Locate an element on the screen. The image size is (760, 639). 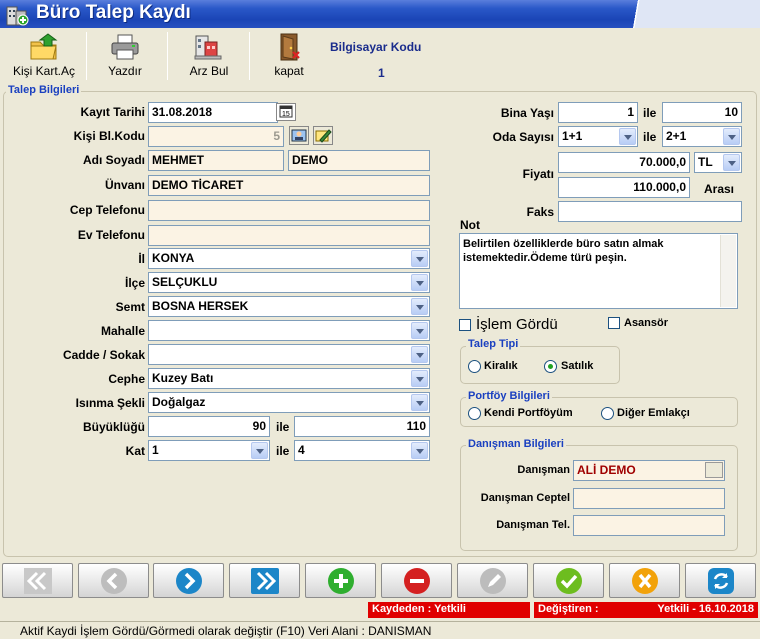
svg-text: 15 is located at coordinates (286, 114).